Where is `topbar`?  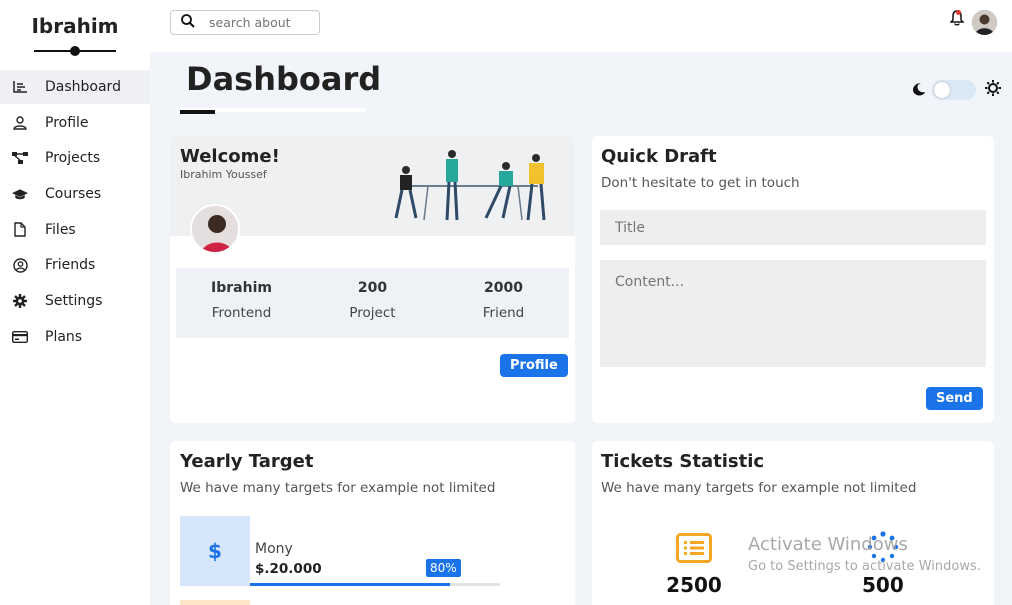 topbar is located at coordinates (581, 26).